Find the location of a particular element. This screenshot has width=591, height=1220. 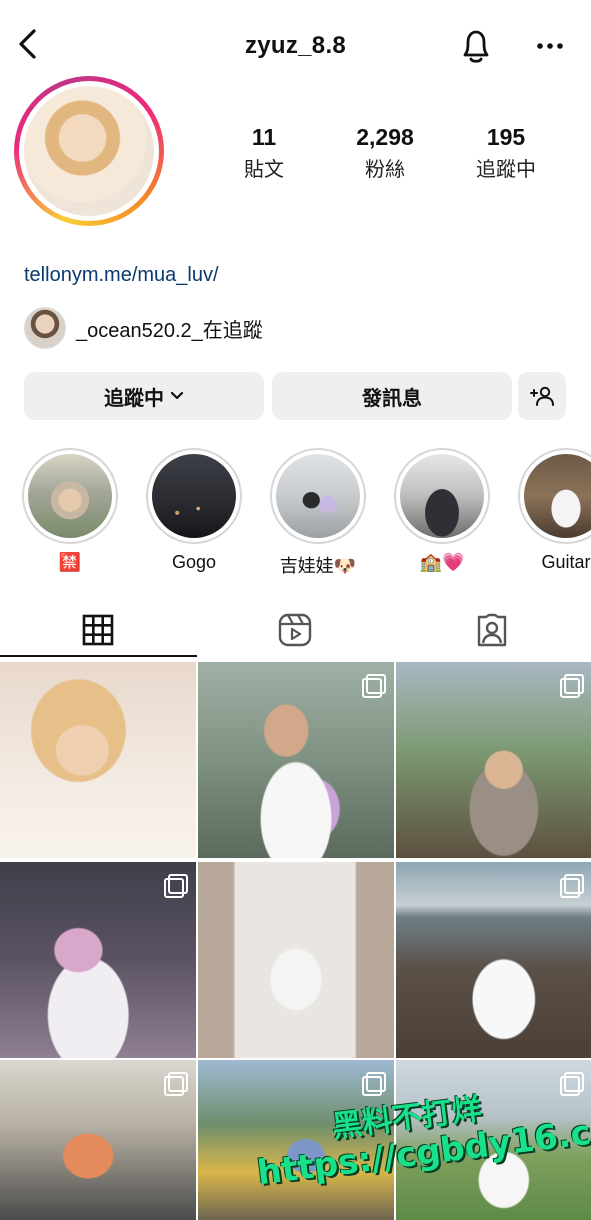

story-highlight: 🈲 is located at coordinates (70, 510).